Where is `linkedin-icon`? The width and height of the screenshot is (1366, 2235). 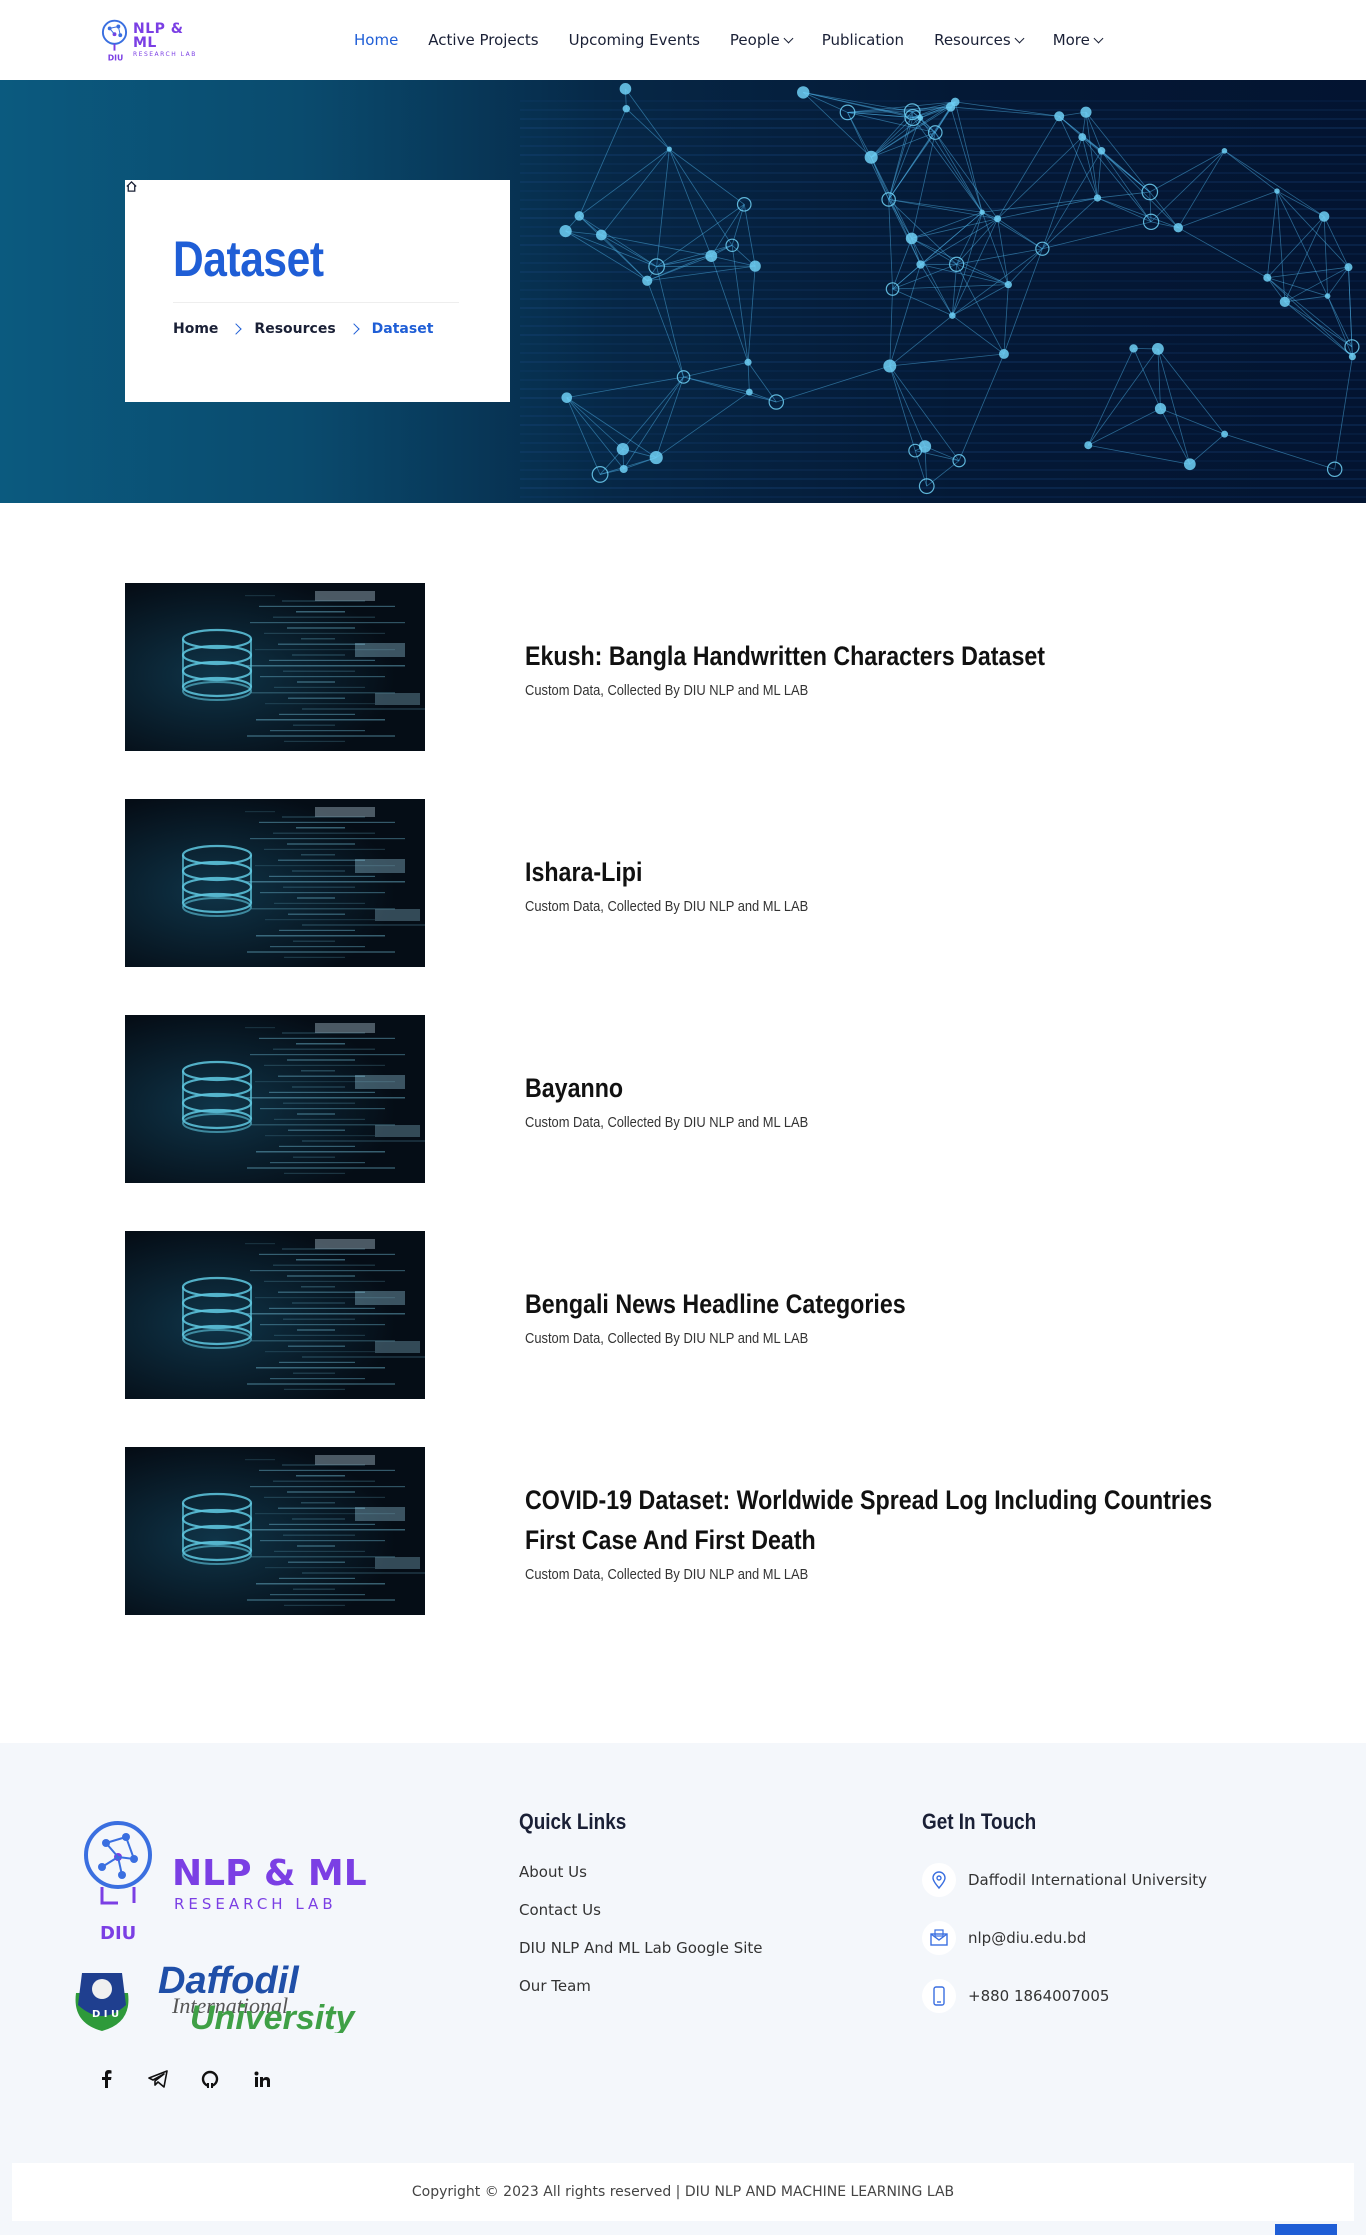 linkedin-icon is located at coordinates (262, 2079).